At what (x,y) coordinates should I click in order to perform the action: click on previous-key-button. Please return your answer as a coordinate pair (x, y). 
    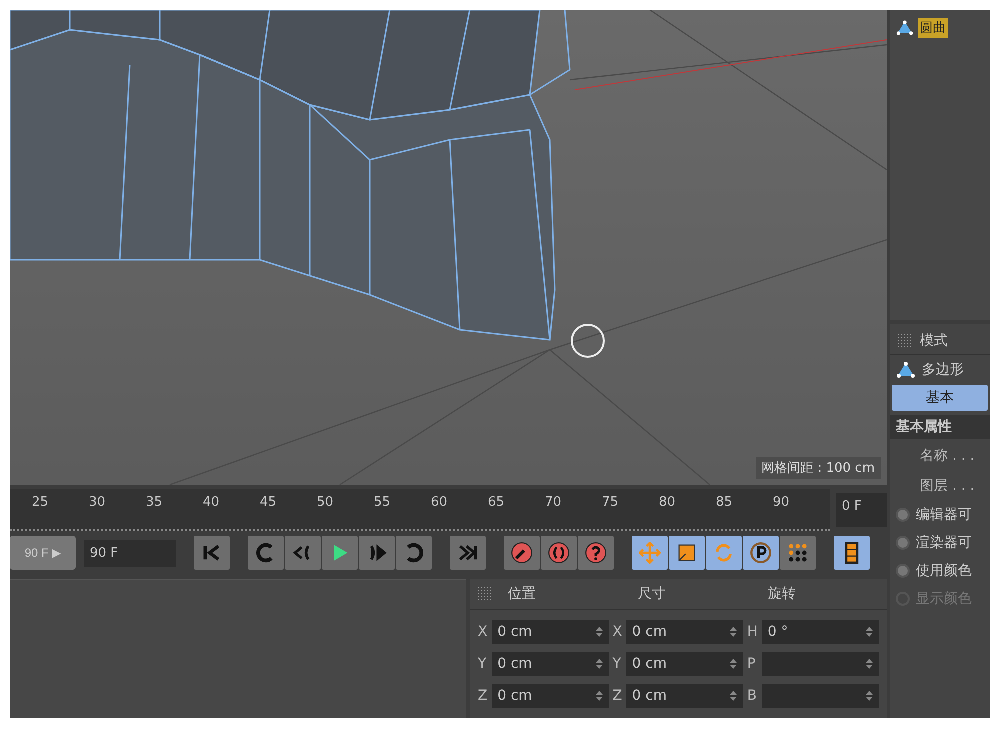
    Looking at the image, I should click on (303, 553).